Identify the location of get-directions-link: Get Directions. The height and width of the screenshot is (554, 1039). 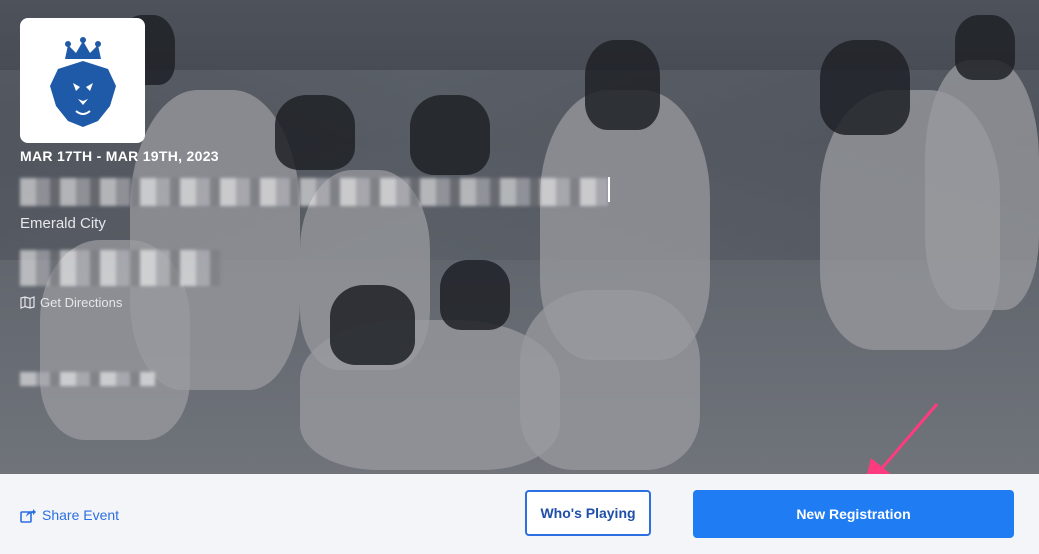
(71, 302).